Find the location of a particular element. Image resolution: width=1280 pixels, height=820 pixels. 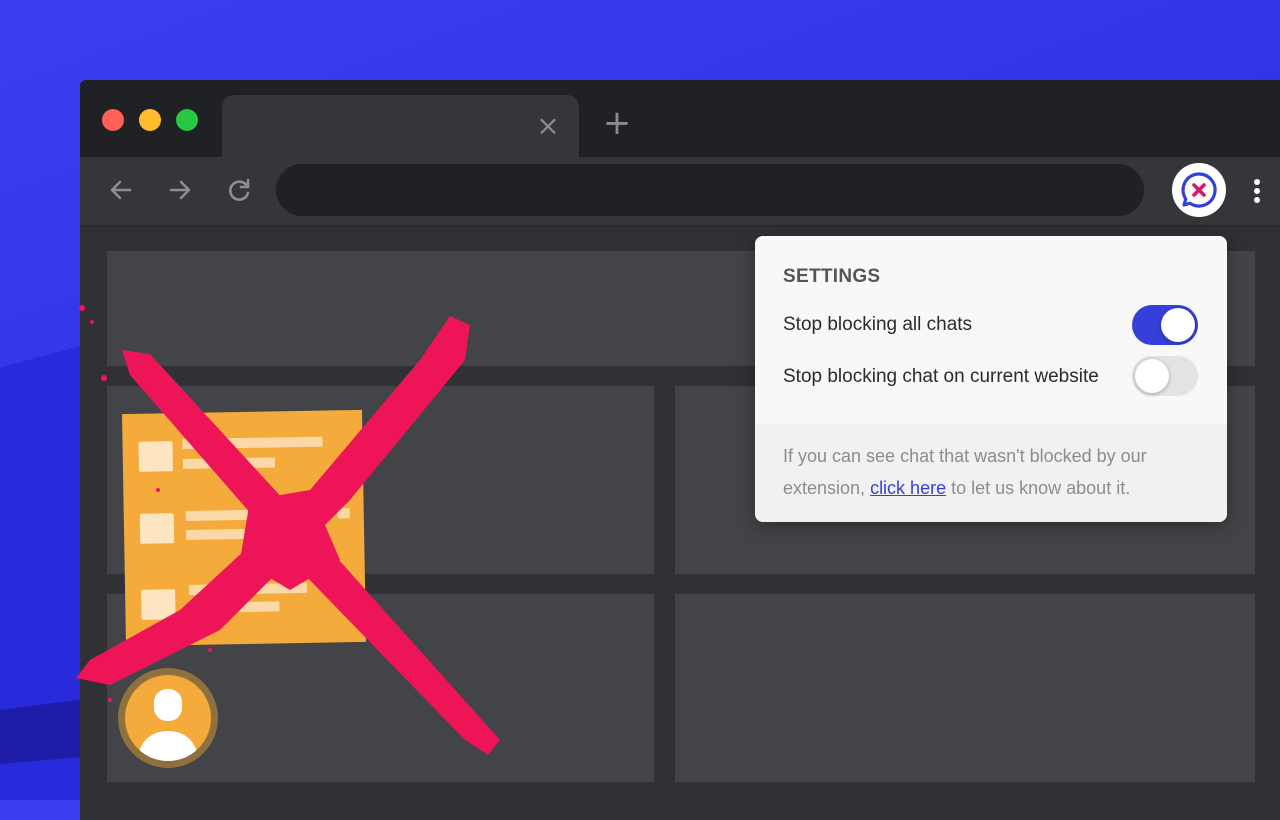

reload-icon is located at coordinates (239, 190).